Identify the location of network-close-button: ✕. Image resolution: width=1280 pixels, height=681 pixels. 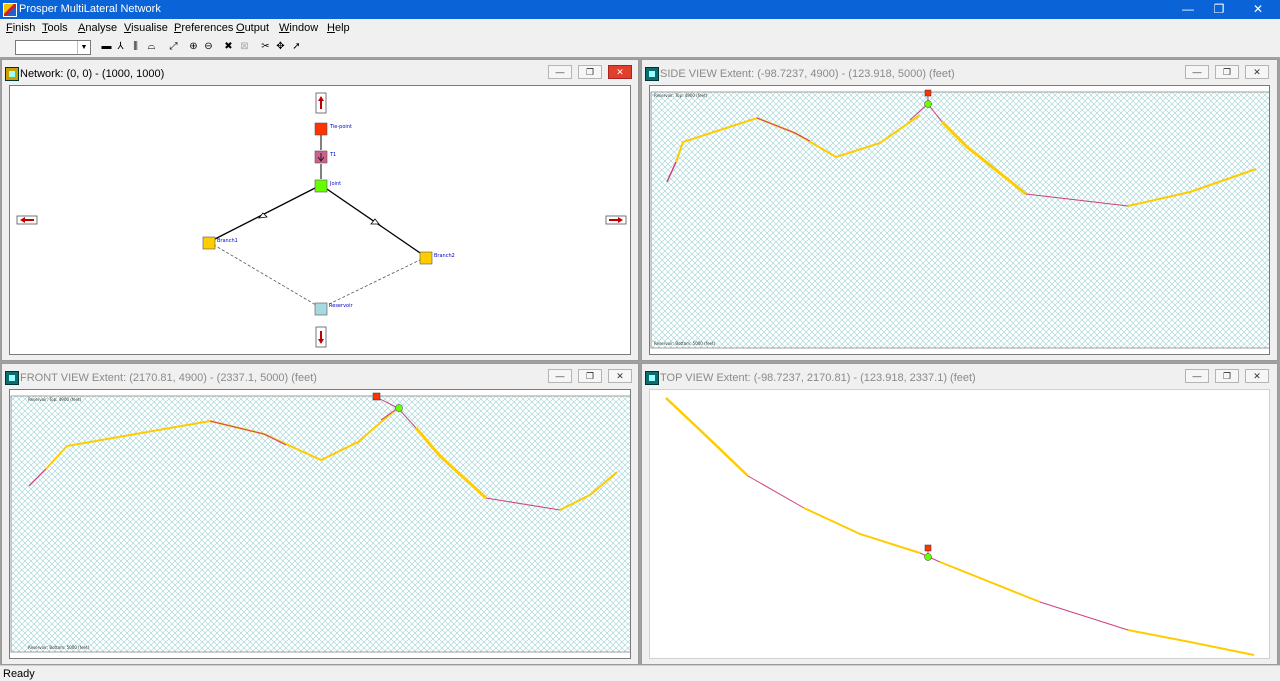
(620, 72).